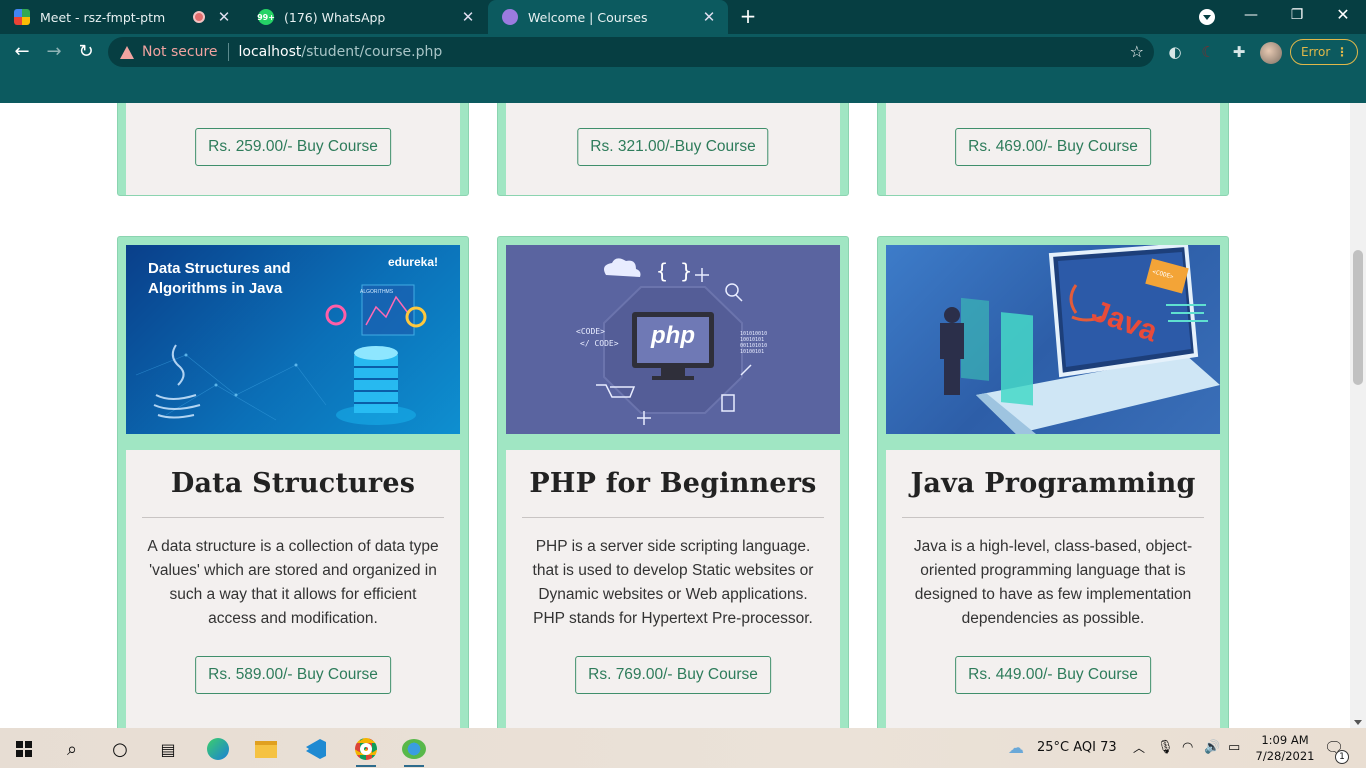 This screenshot has height=768, width=1366. I want to click on app-icon, so click(414, 750).